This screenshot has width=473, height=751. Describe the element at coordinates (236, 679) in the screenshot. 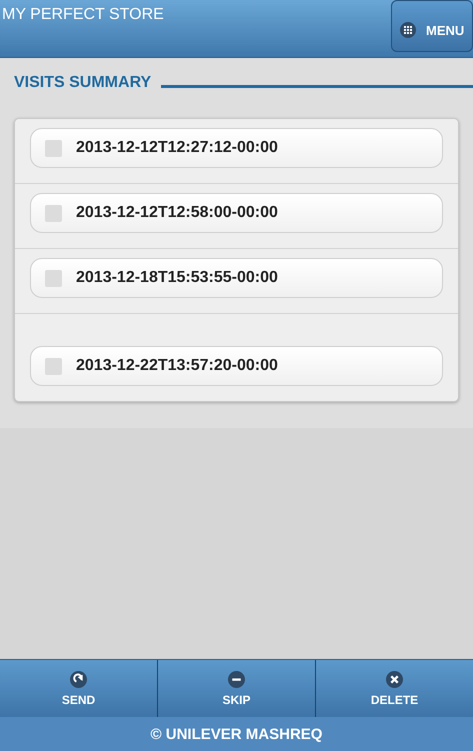

I see `minus-icon` at that location.